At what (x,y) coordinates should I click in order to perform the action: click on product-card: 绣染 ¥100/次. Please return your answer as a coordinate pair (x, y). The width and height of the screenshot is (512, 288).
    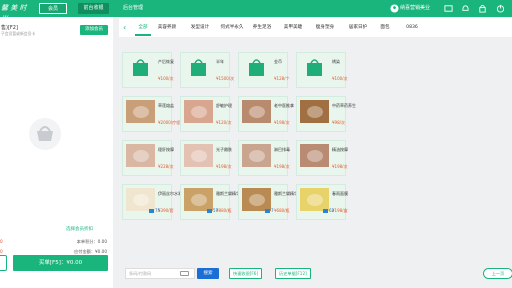
    Looking at the image, I should click on (322, 70).